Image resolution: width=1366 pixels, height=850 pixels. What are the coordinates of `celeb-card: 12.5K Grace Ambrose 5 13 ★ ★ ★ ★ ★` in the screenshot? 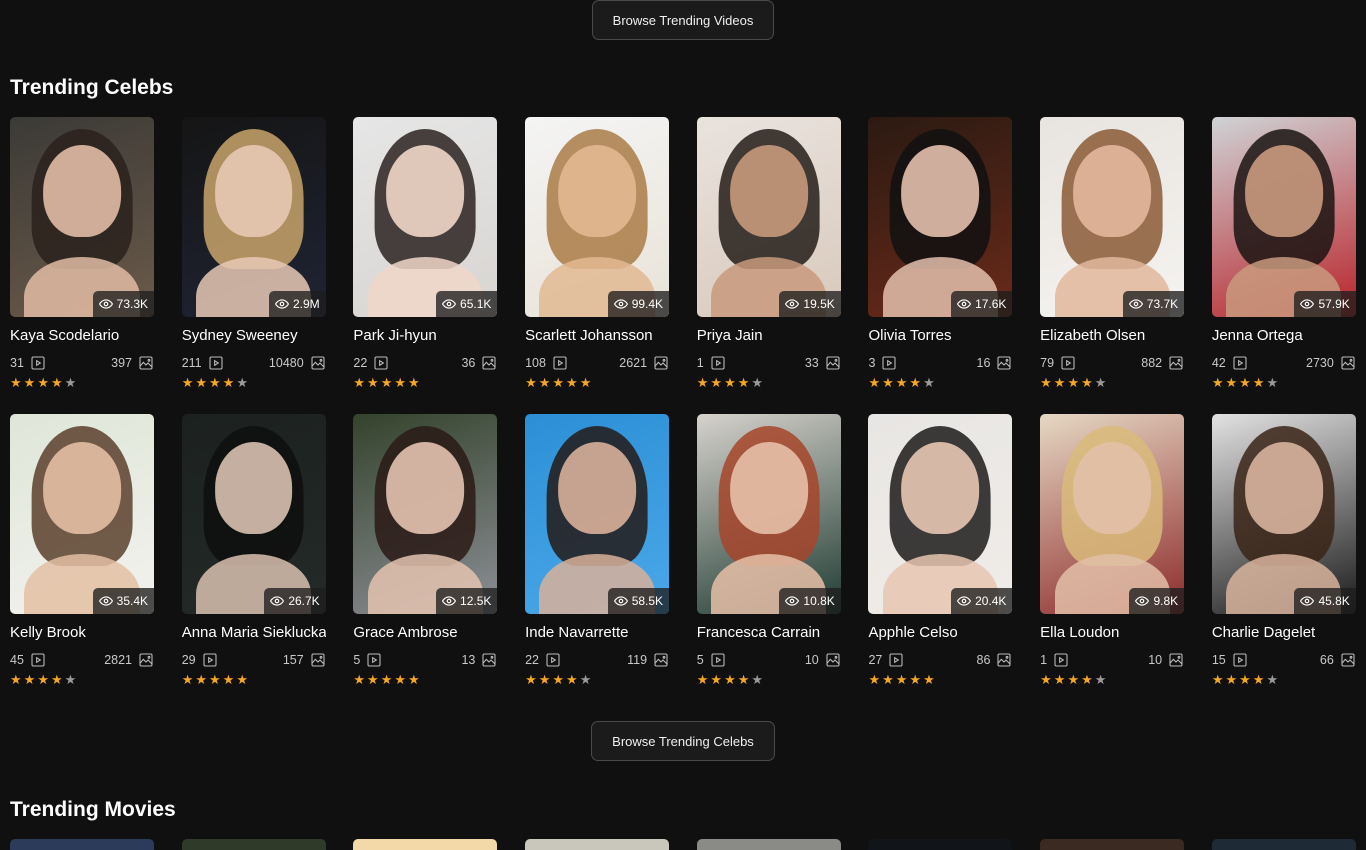 It's located at (425, 562).